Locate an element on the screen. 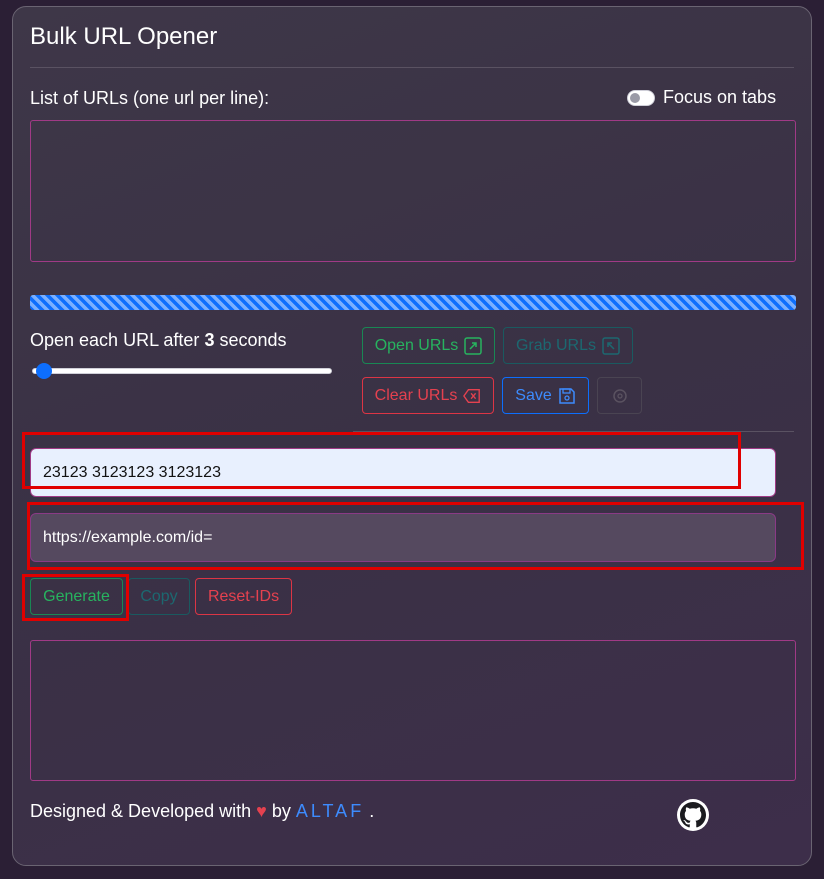  focus-toggle: Focus on tabs is located at coordinates (701, 97).